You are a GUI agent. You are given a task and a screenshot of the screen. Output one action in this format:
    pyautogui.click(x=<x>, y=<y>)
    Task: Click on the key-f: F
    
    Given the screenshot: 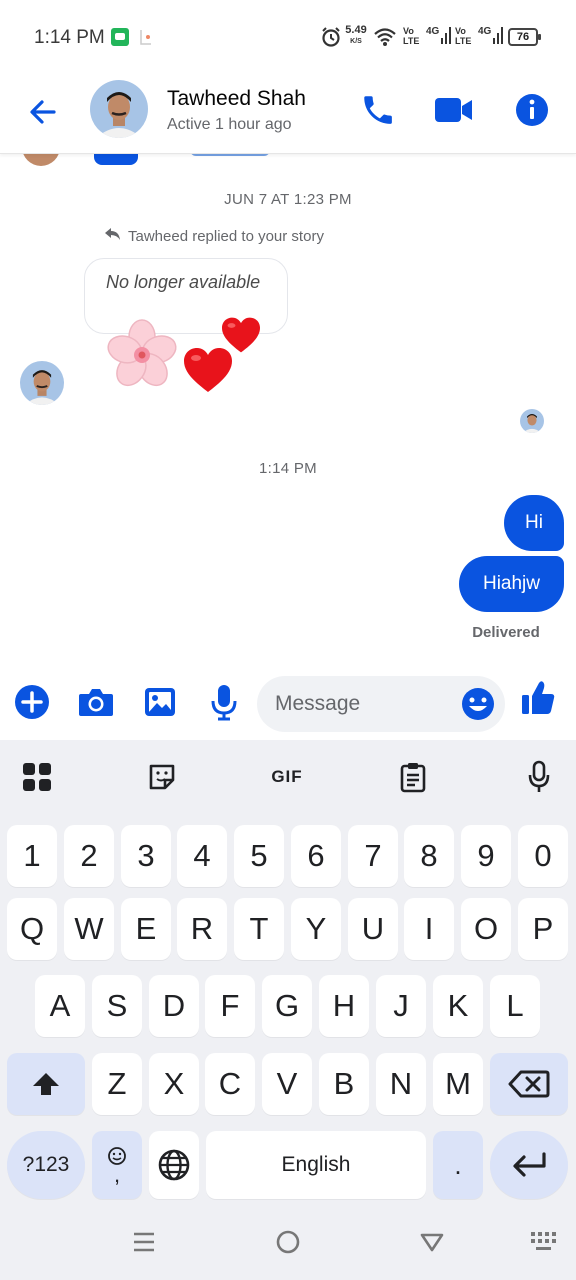 What is the action you would take?
    pyautogui.click(x=230, y=1006)
    